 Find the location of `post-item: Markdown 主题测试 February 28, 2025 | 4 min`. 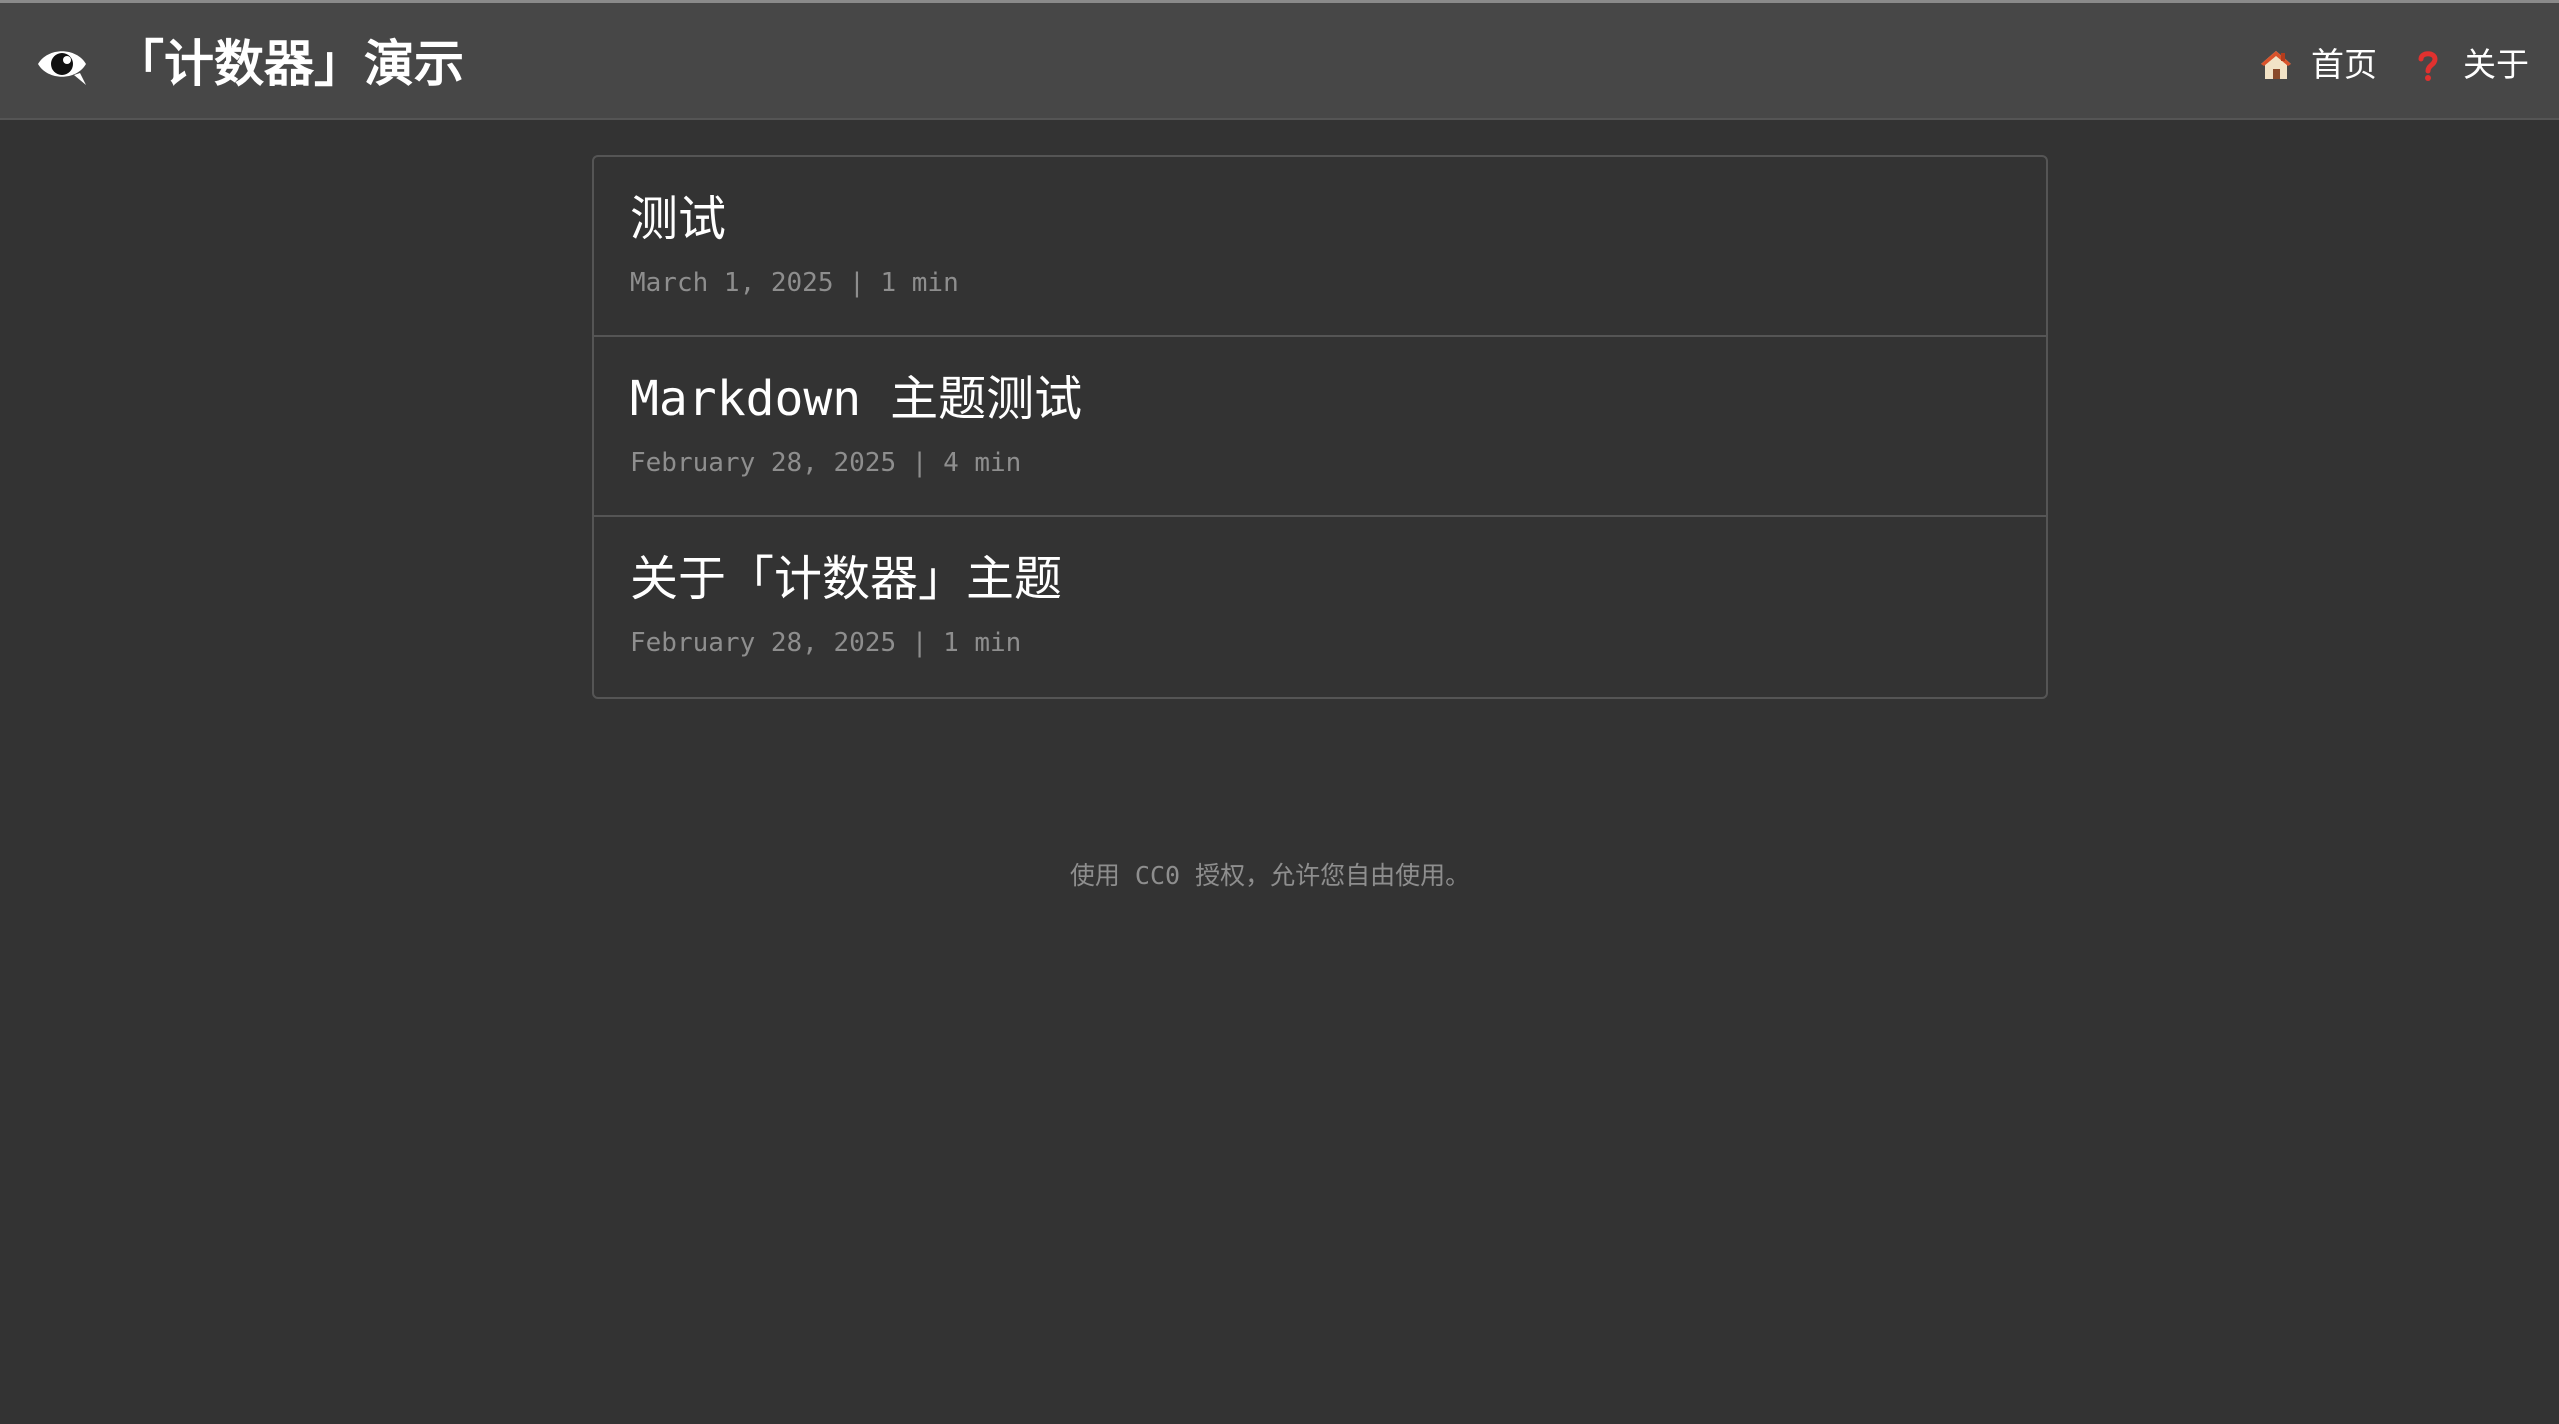

post-item: Markdown 主题测试 February 28, 2025 | 4 min is located at coordinates (1320, 427).